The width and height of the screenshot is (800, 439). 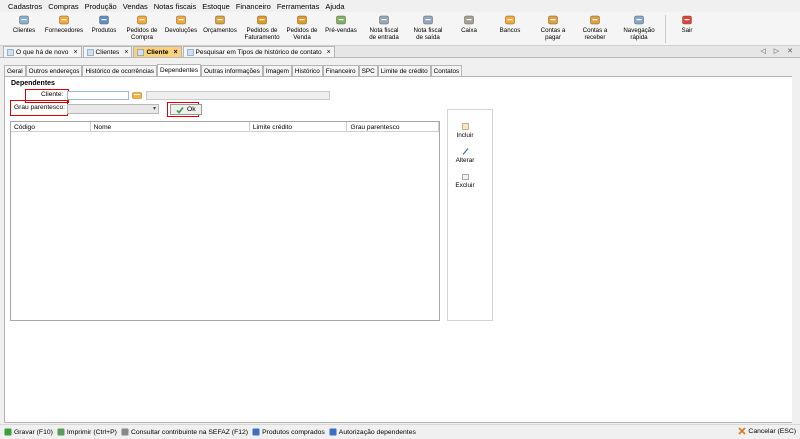 I want to click on actions-panel, so click(x=470, y=215).